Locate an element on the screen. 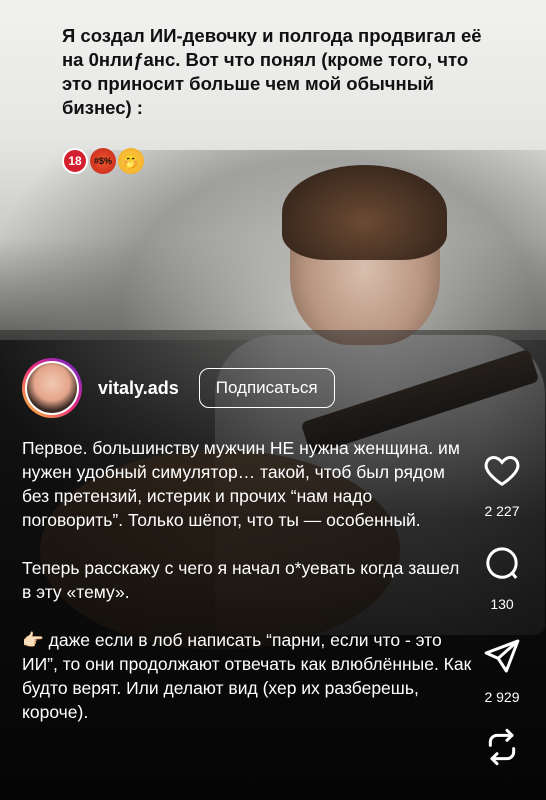 The height and width of the screenshot is (800, 546). cursing-face-icon: #$% is located at coordinates (103, 161).